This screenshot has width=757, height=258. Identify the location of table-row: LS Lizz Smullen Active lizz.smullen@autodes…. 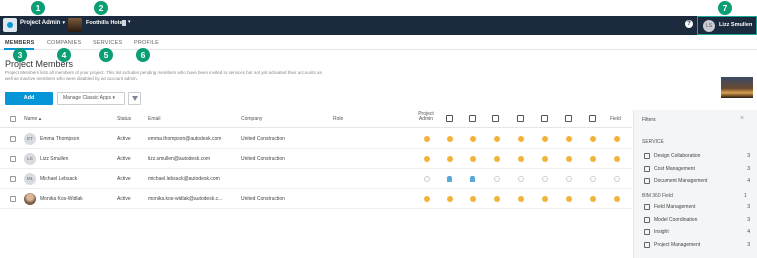
(316, 159).